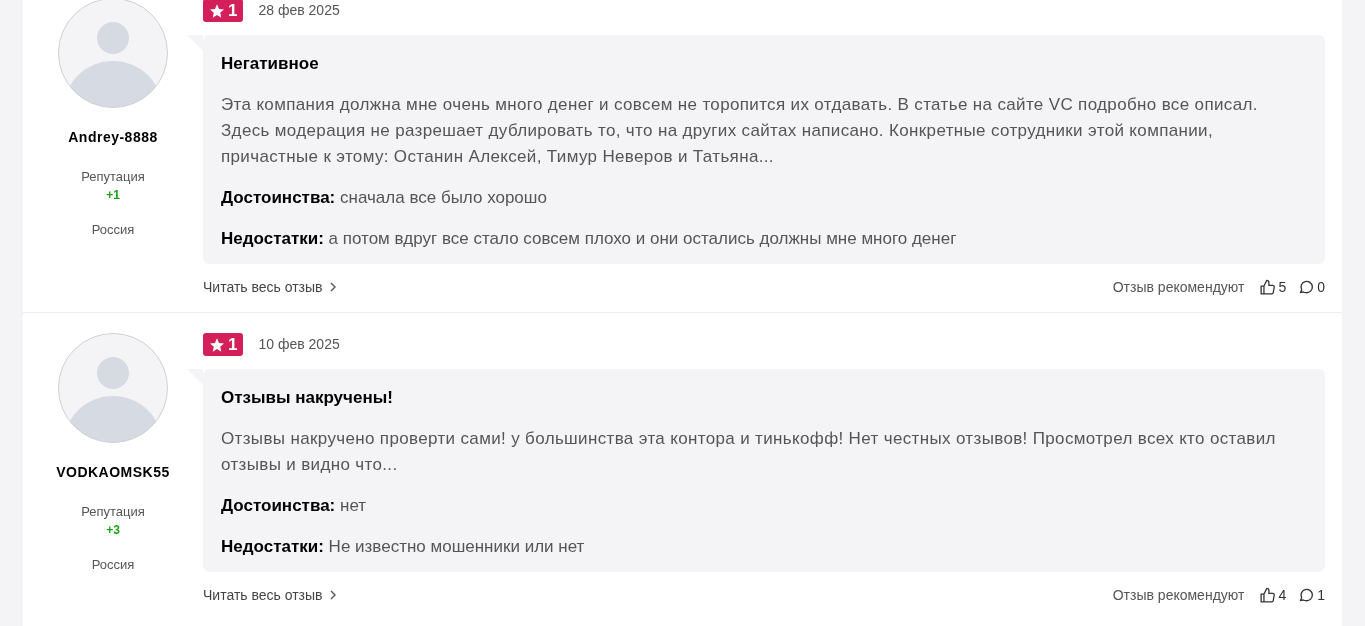  I want to click on comments-button: 0, so click(1311, 287).